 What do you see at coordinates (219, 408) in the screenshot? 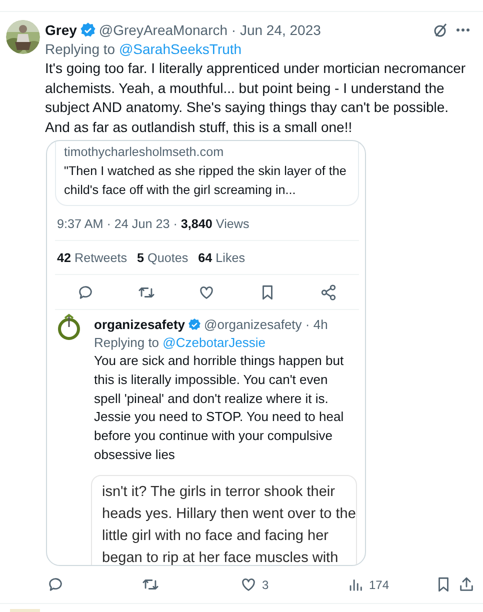
I see `reply-text: You are sick and horrible things happen but this is literally impossible. You can't even spell 'pineal' and don't realize where it is. Jessie you need to STOP. You need to heal before you continue with your compulsive obsessive lies` at bounding box center [219, 408].